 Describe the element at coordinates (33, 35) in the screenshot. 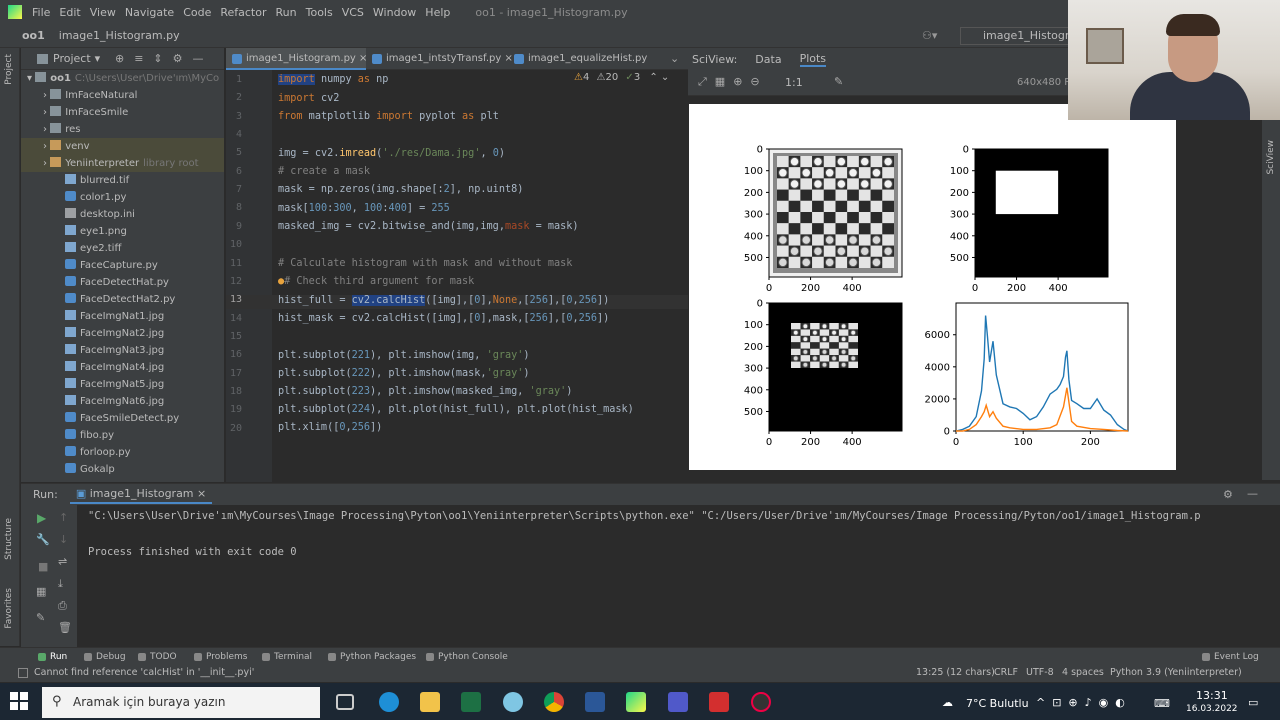

I see `breadcrumb-project: oo1` at that location.